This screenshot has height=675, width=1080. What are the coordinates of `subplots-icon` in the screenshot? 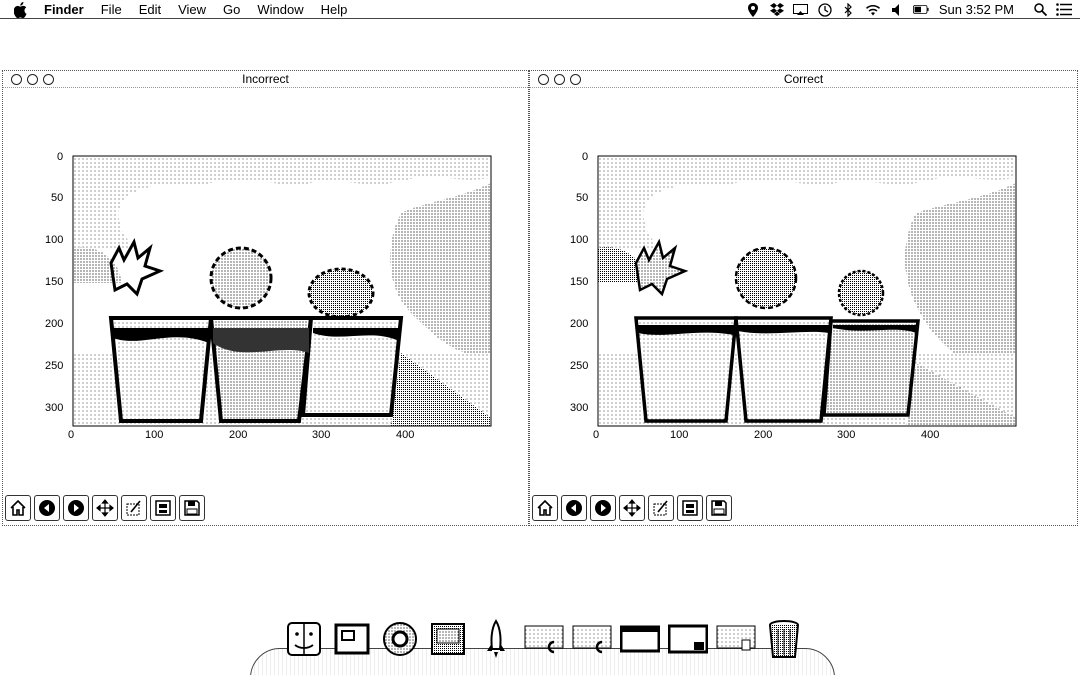 It's located at (690, 508).